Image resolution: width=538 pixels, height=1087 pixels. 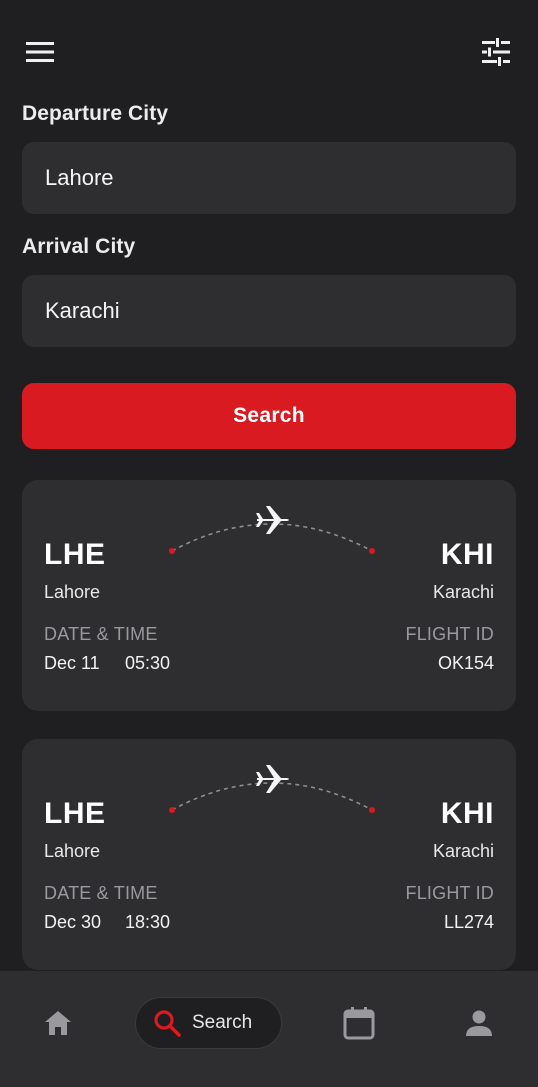 What do you see at coordinates (465, 663) in the screenshot?
I see `flight-id: OK154` at bounding box center [465, 663].